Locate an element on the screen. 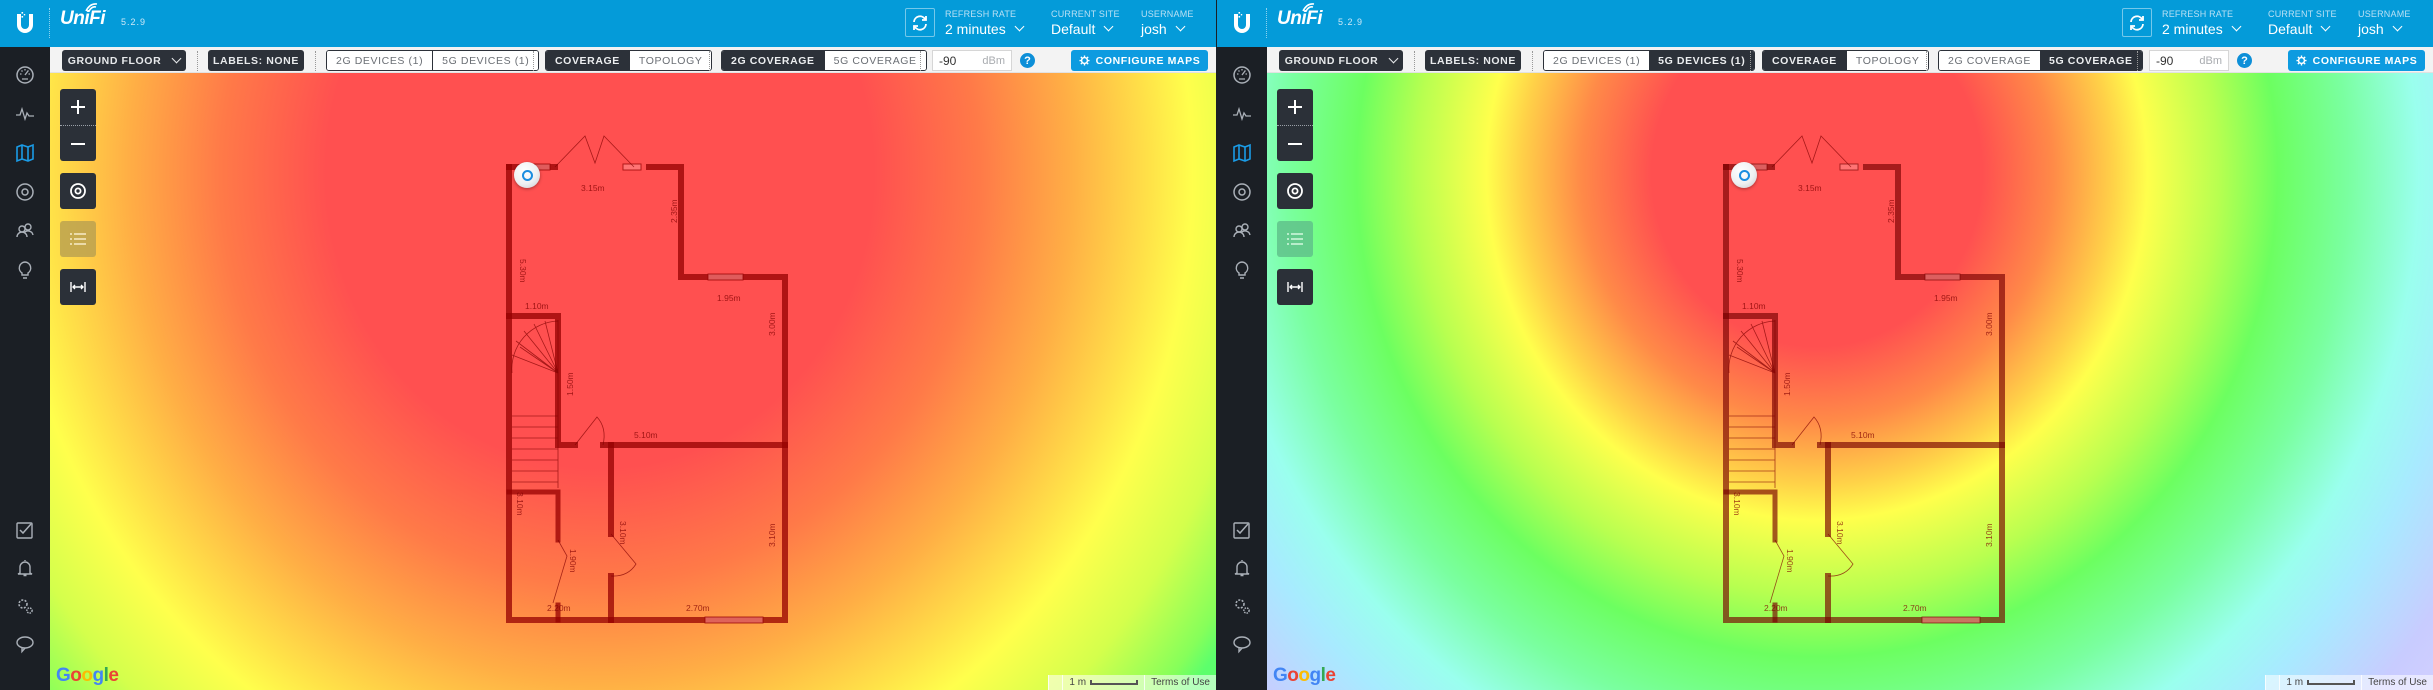 The height and width of the screenshot is (690, 2433). view-toggle: COVERAGE TOPOLOGY is located at coordinates (1846, 60).